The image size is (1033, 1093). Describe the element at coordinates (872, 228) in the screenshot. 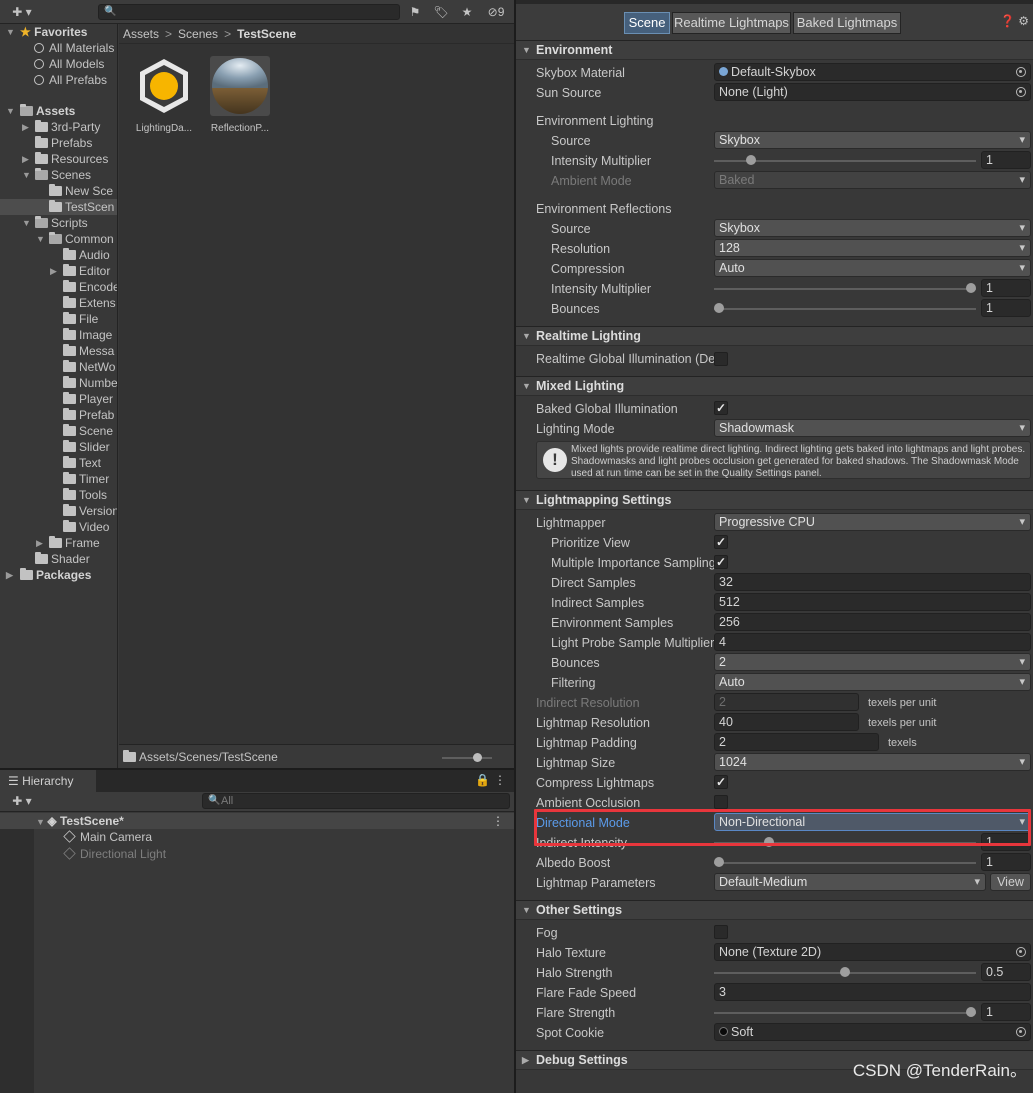

I see `refl-source-dropdown: Skybox` at that location.